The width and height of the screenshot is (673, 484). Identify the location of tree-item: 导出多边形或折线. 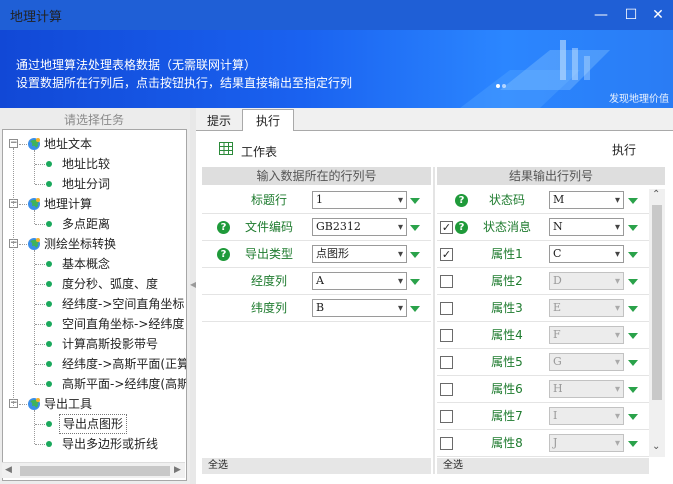
(110, 444).